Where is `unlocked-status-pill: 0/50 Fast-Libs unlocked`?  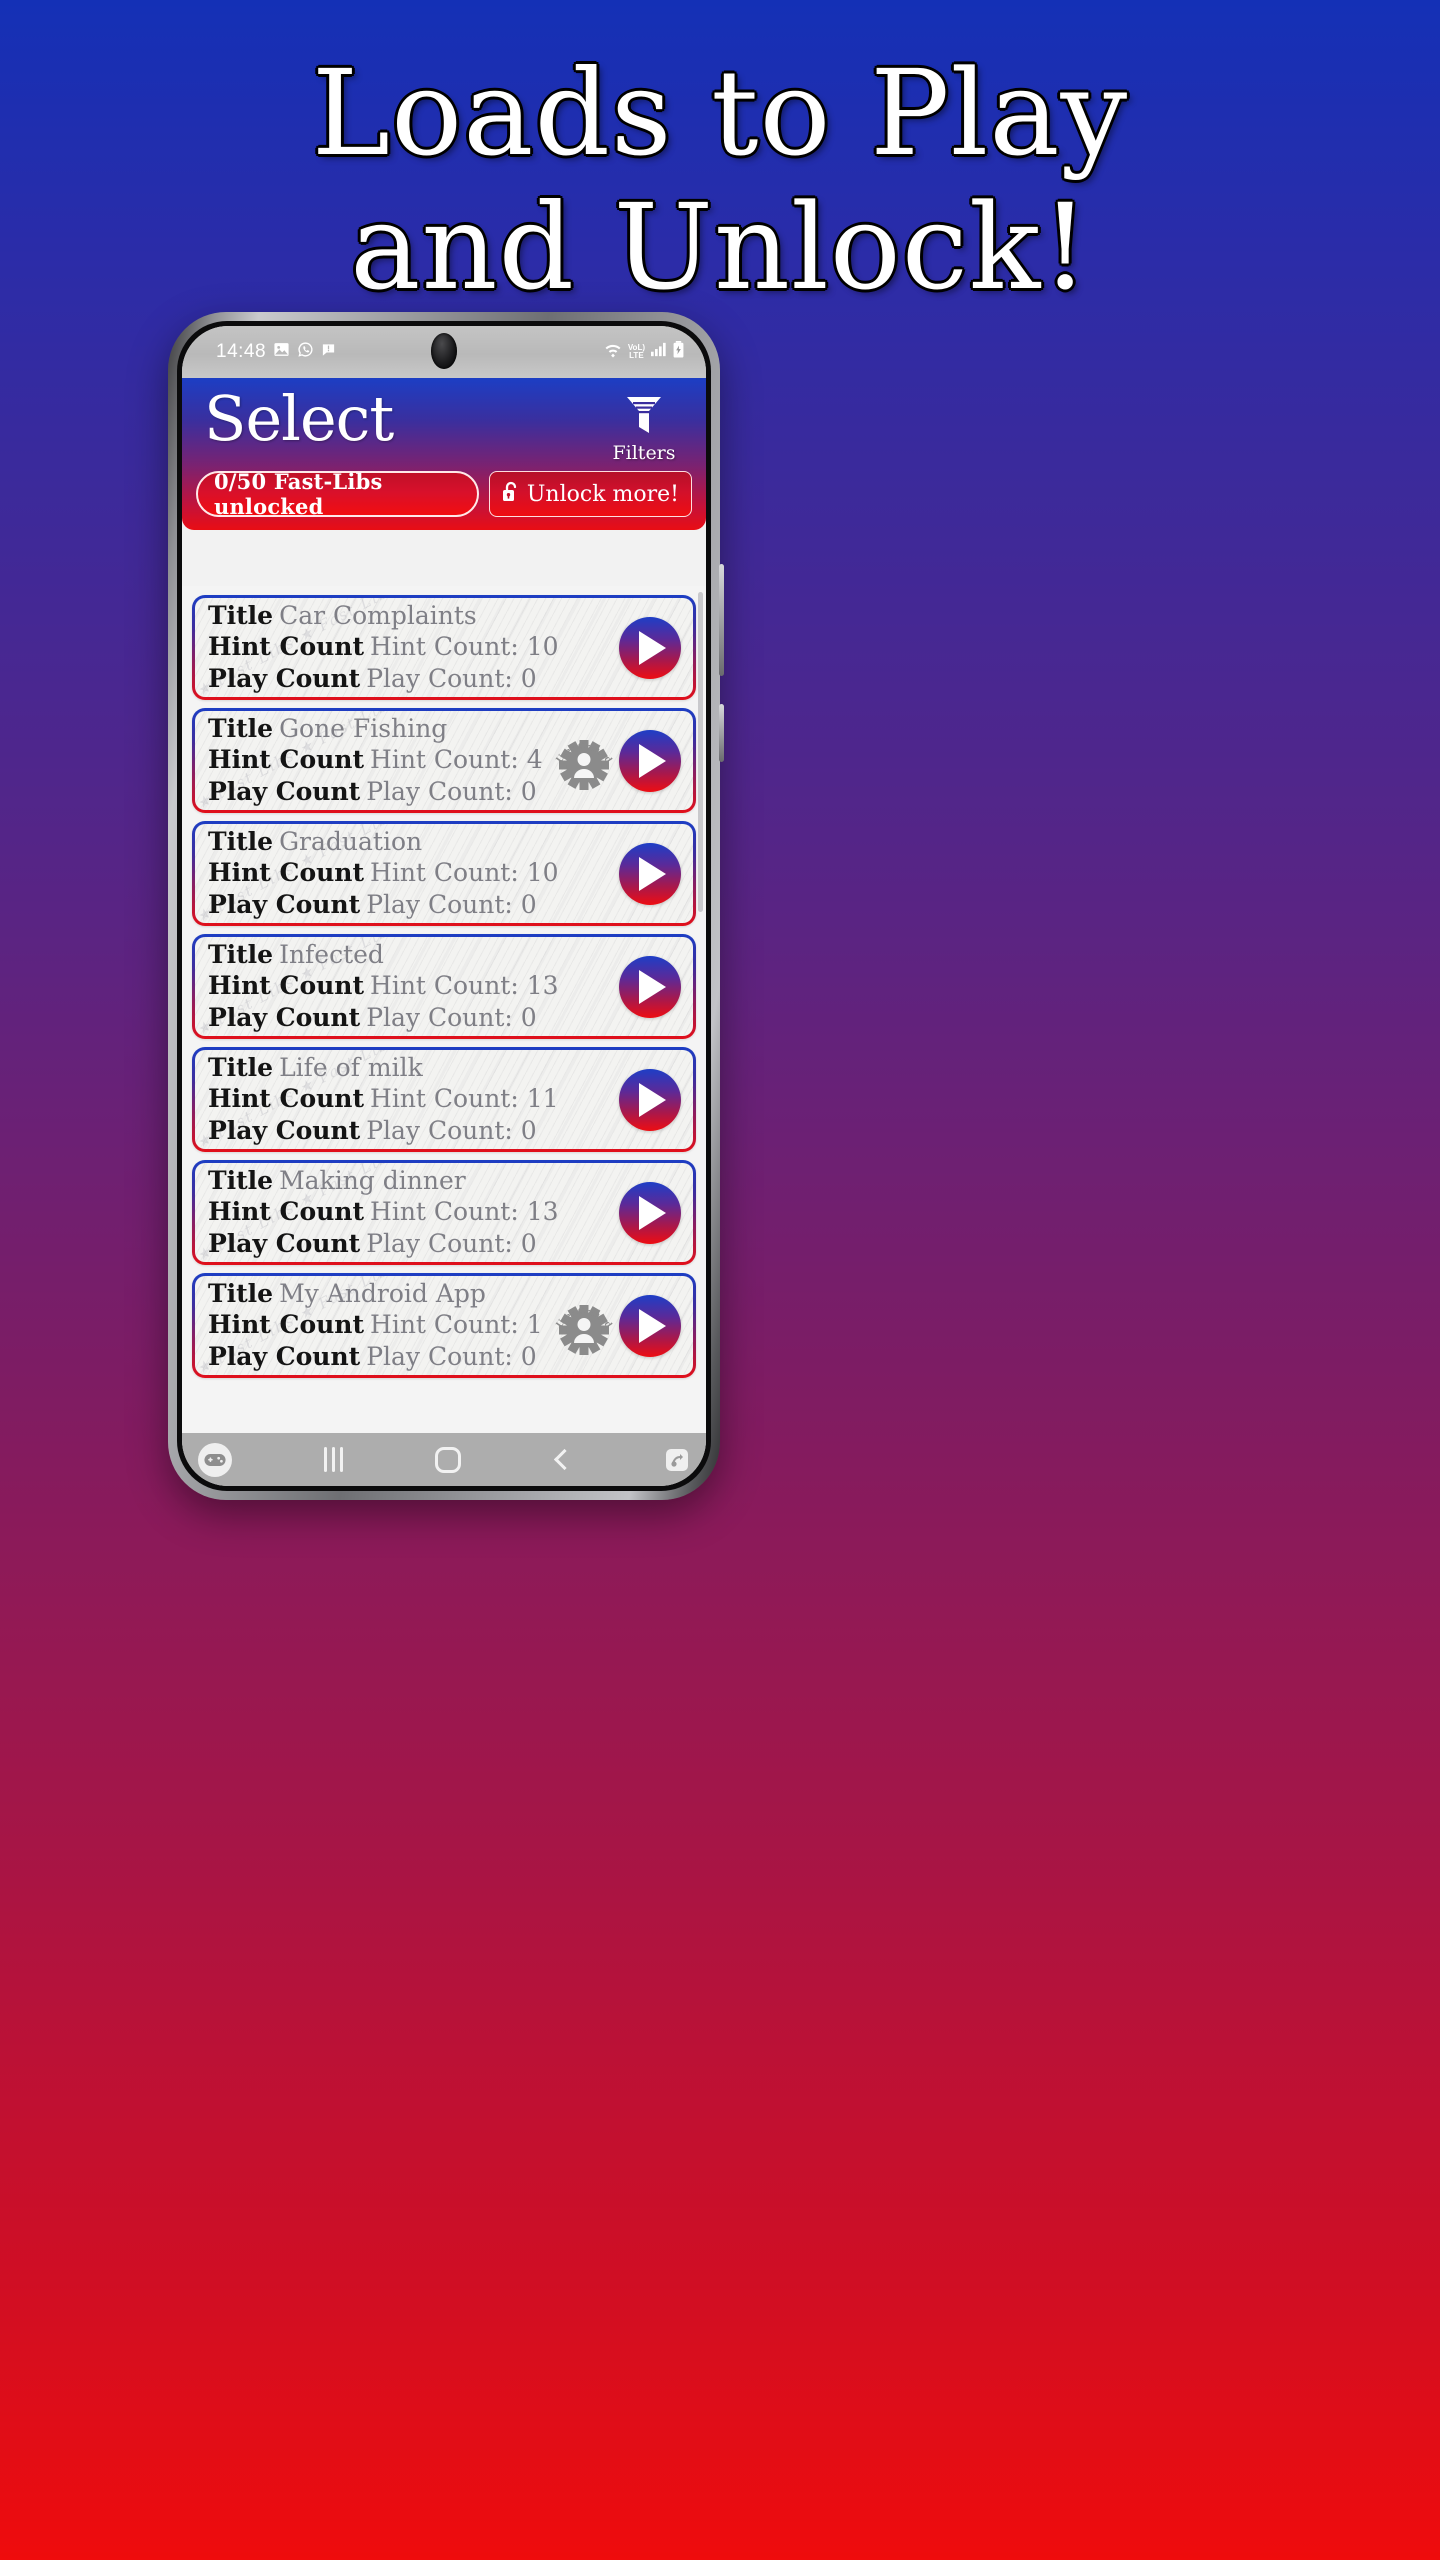
unlocked-status-pill: 0/50 Fast-Libs unlocked is located at coordinates (337, 494).